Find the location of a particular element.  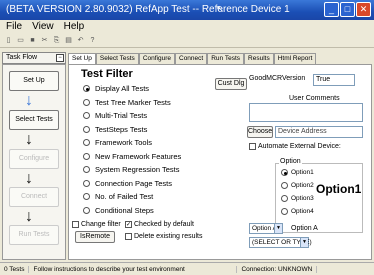

option-radio: Option4 is located at coordinates (297, 211).